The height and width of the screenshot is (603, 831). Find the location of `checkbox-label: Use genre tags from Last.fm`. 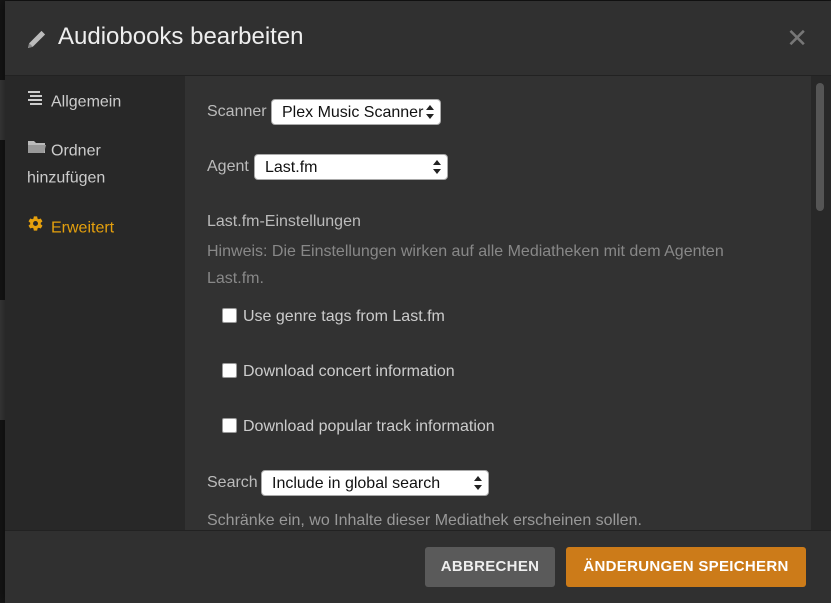

checkbox-label: Use genre tags from Last.fm is located at coordinates (344, 316).